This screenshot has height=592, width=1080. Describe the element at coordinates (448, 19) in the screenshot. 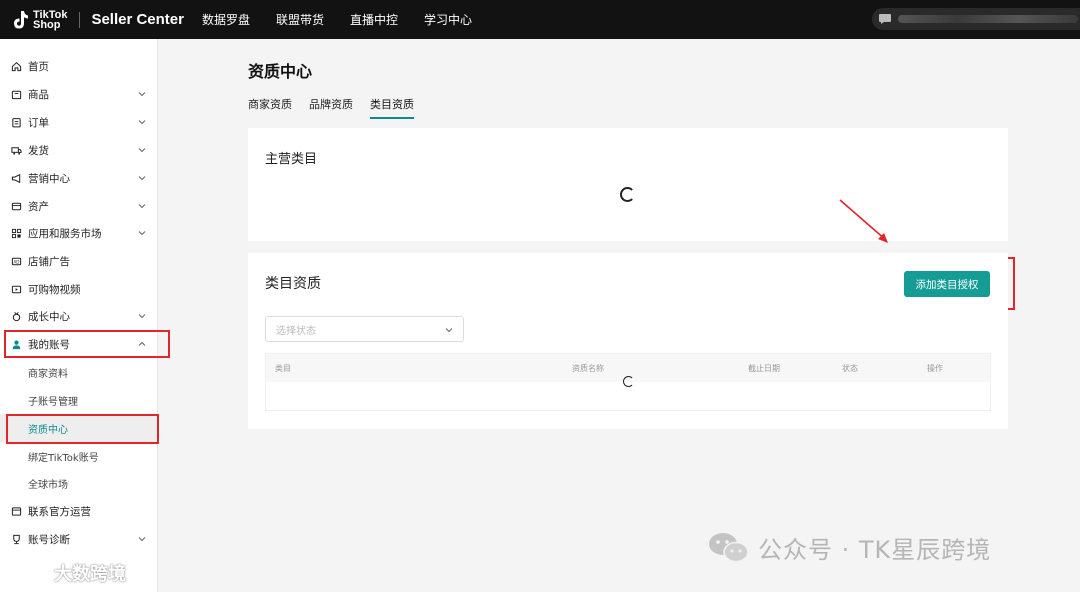

I see `top-nav-learning-center: 学习中心` at that location.